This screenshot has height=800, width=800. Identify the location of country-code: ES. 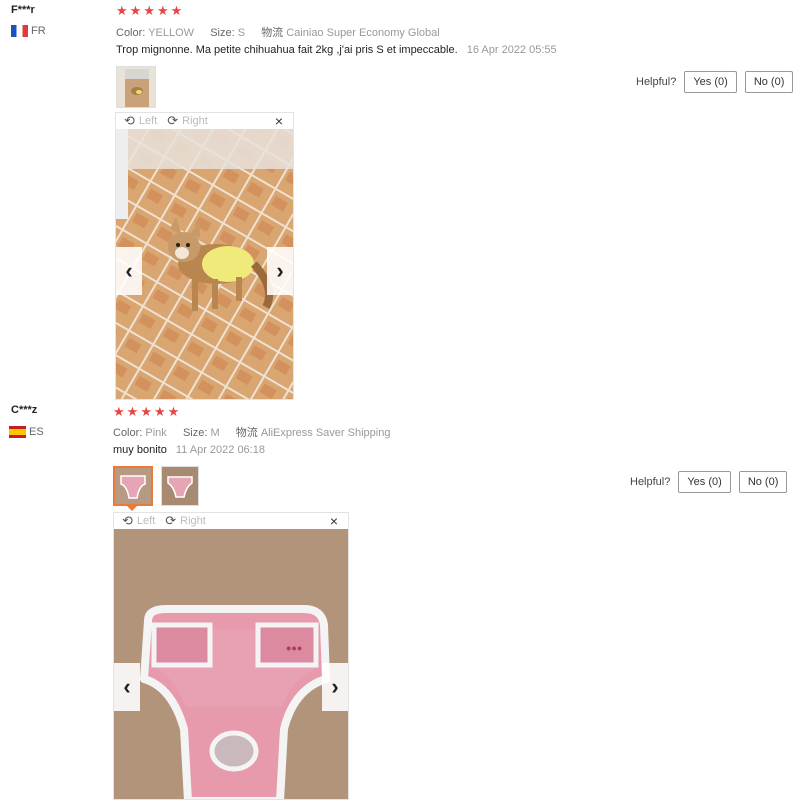
(36, 432).